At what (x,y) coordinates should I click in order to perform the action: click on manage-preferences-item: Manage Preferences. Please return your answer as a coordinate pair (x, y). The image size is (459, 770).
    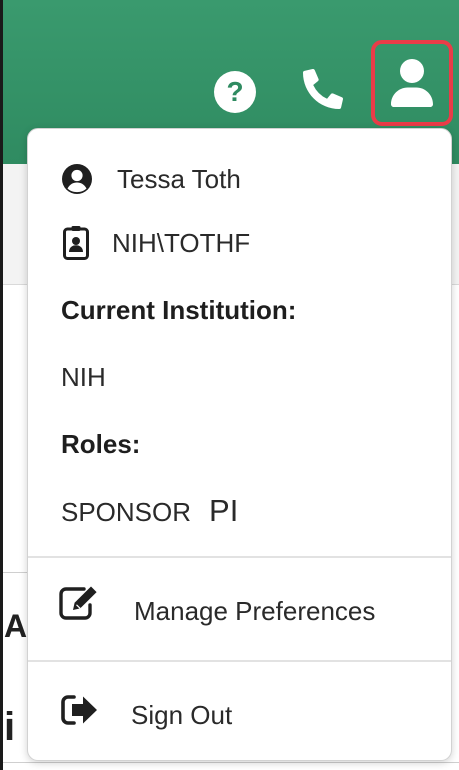
    Looking at the image, I should click on (239, 609).